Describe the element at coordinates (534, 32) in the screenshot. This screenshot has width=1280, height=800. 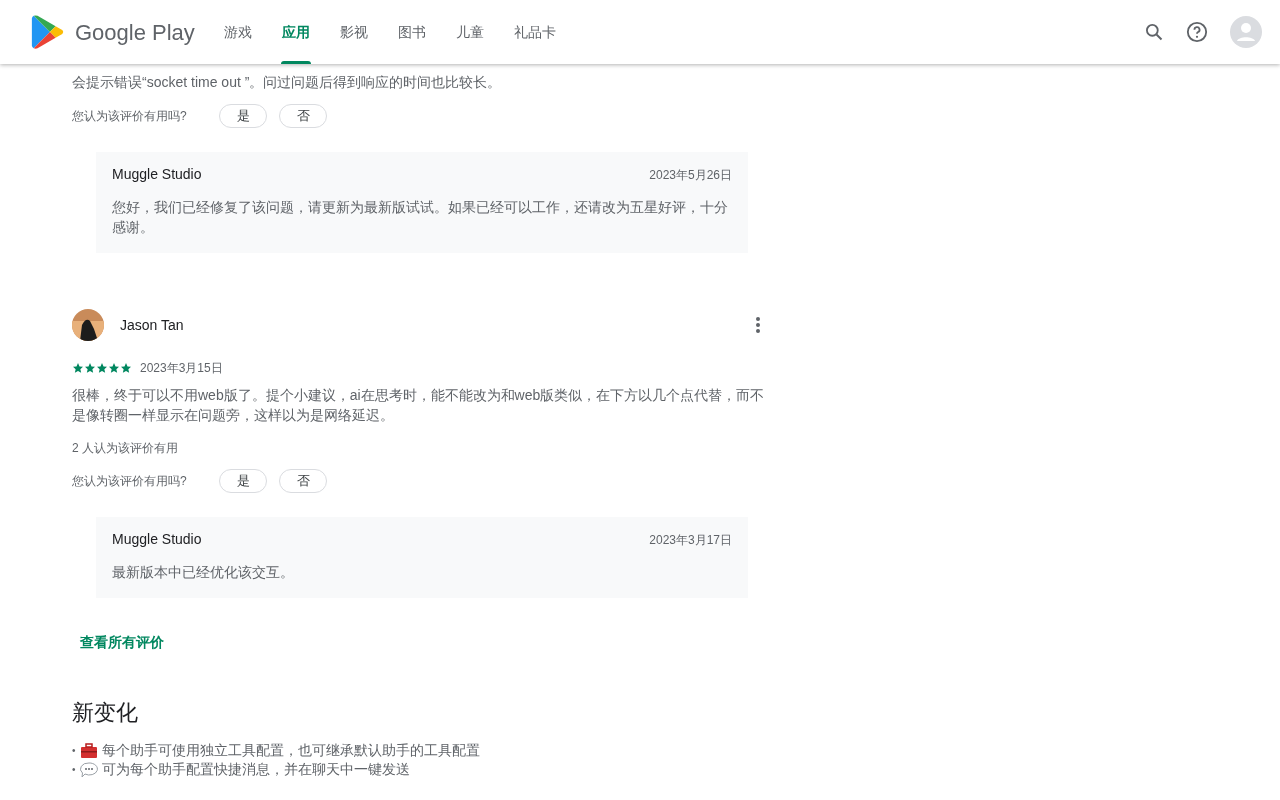
I see `nav-tab: 礼品卡` at that location.